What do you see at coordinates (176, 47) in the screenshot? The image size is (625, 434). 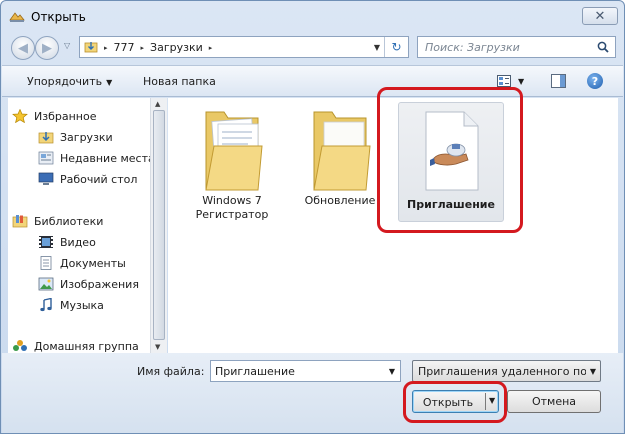 I see `breadcrumb-item-downloads: Загрузки` at bounding box center [176, 47].